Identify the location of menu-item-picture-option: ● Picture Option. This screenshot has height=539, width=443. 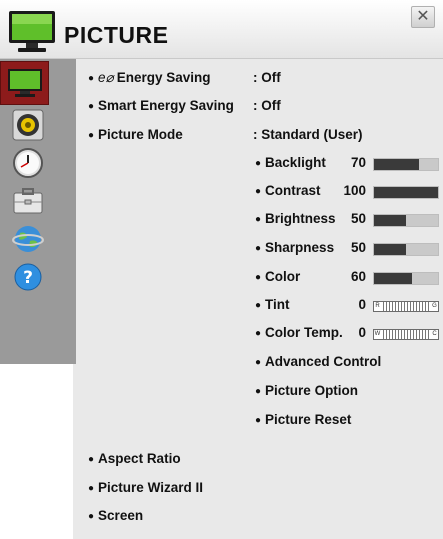
(306, 390).